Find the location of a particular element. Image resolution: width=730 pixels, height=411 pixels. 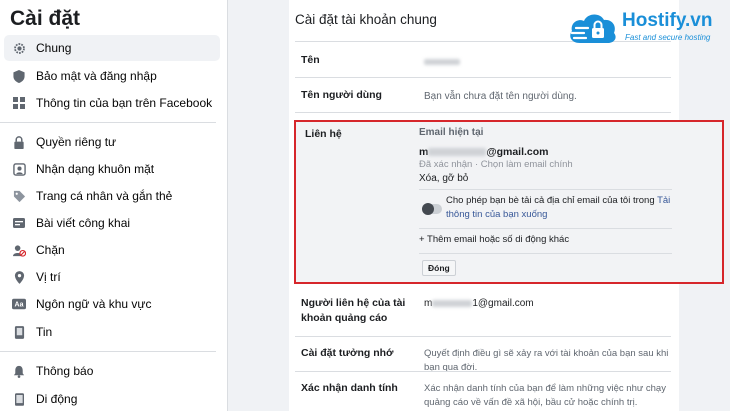

hostify-logo: Hostify.vn Fast and secure hosting is located at coordinates (646, 29).